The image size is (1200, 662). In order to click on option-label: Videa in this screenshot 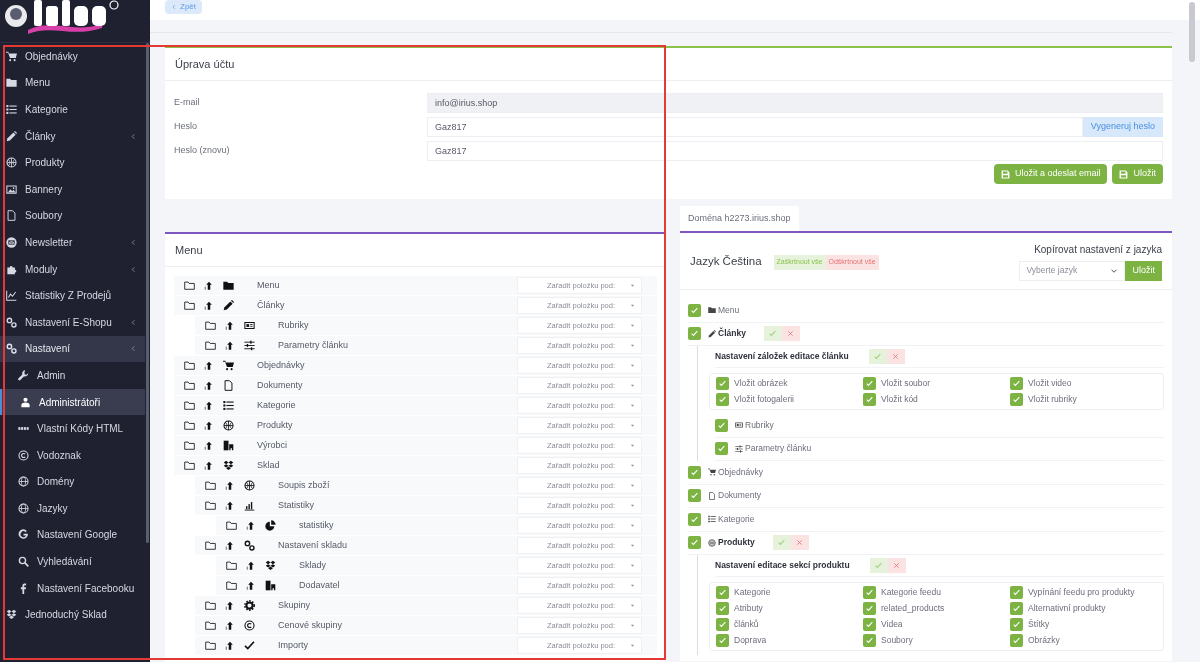, I will do `click(892, 624)`.